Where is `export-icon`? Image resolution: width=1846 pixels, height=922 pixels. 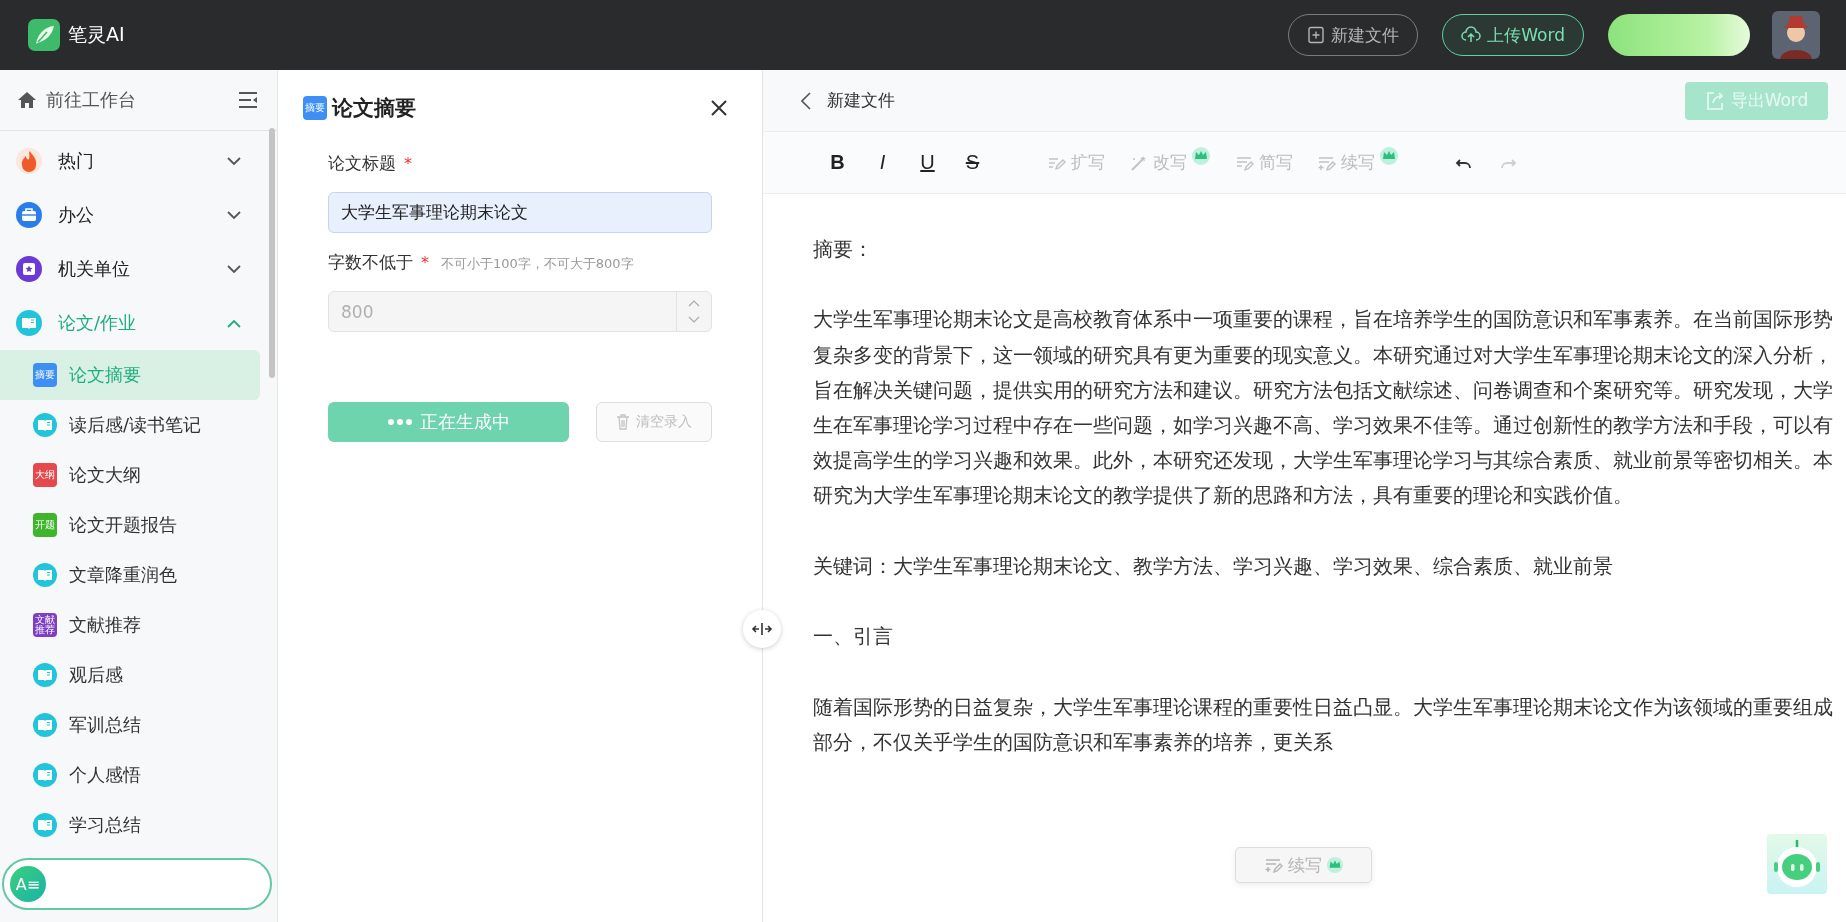 export-icon is located at coordinates (1714, 100).